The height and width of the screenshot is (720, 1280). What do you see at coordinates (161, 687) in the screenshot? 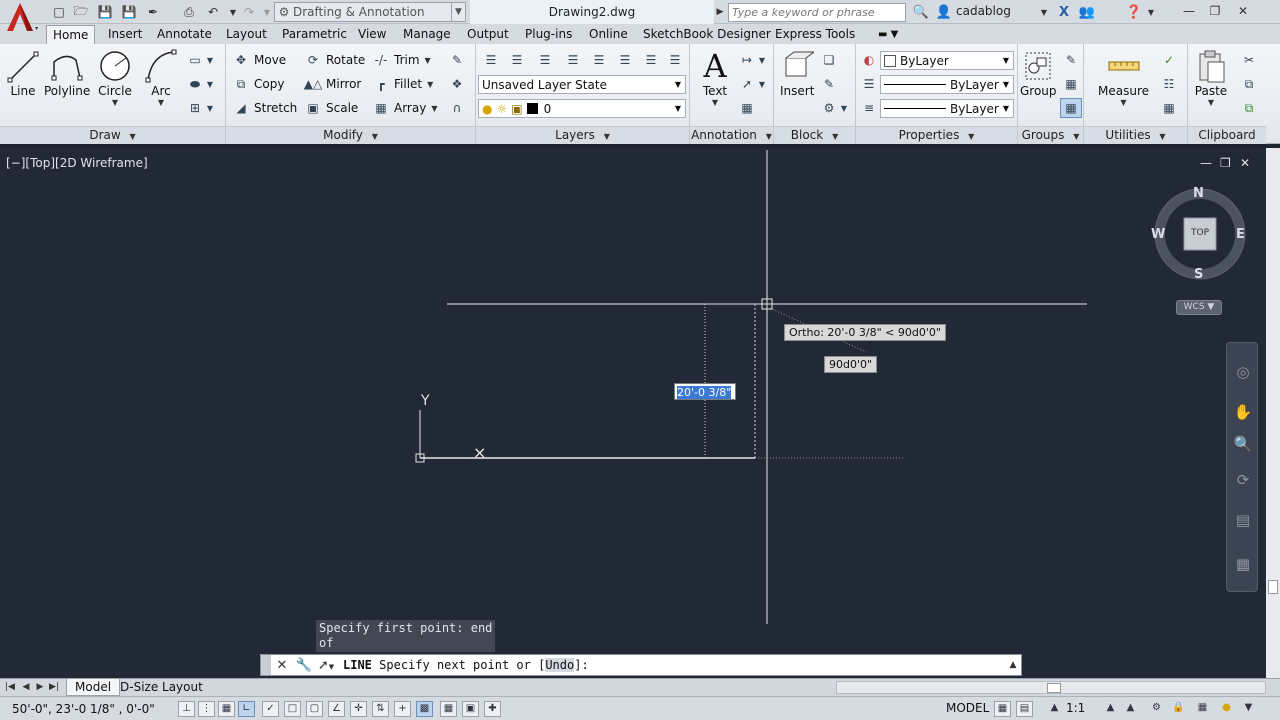
I see `tab-d-size-layout: D-Size Layout` at bounding box center [161, 687].